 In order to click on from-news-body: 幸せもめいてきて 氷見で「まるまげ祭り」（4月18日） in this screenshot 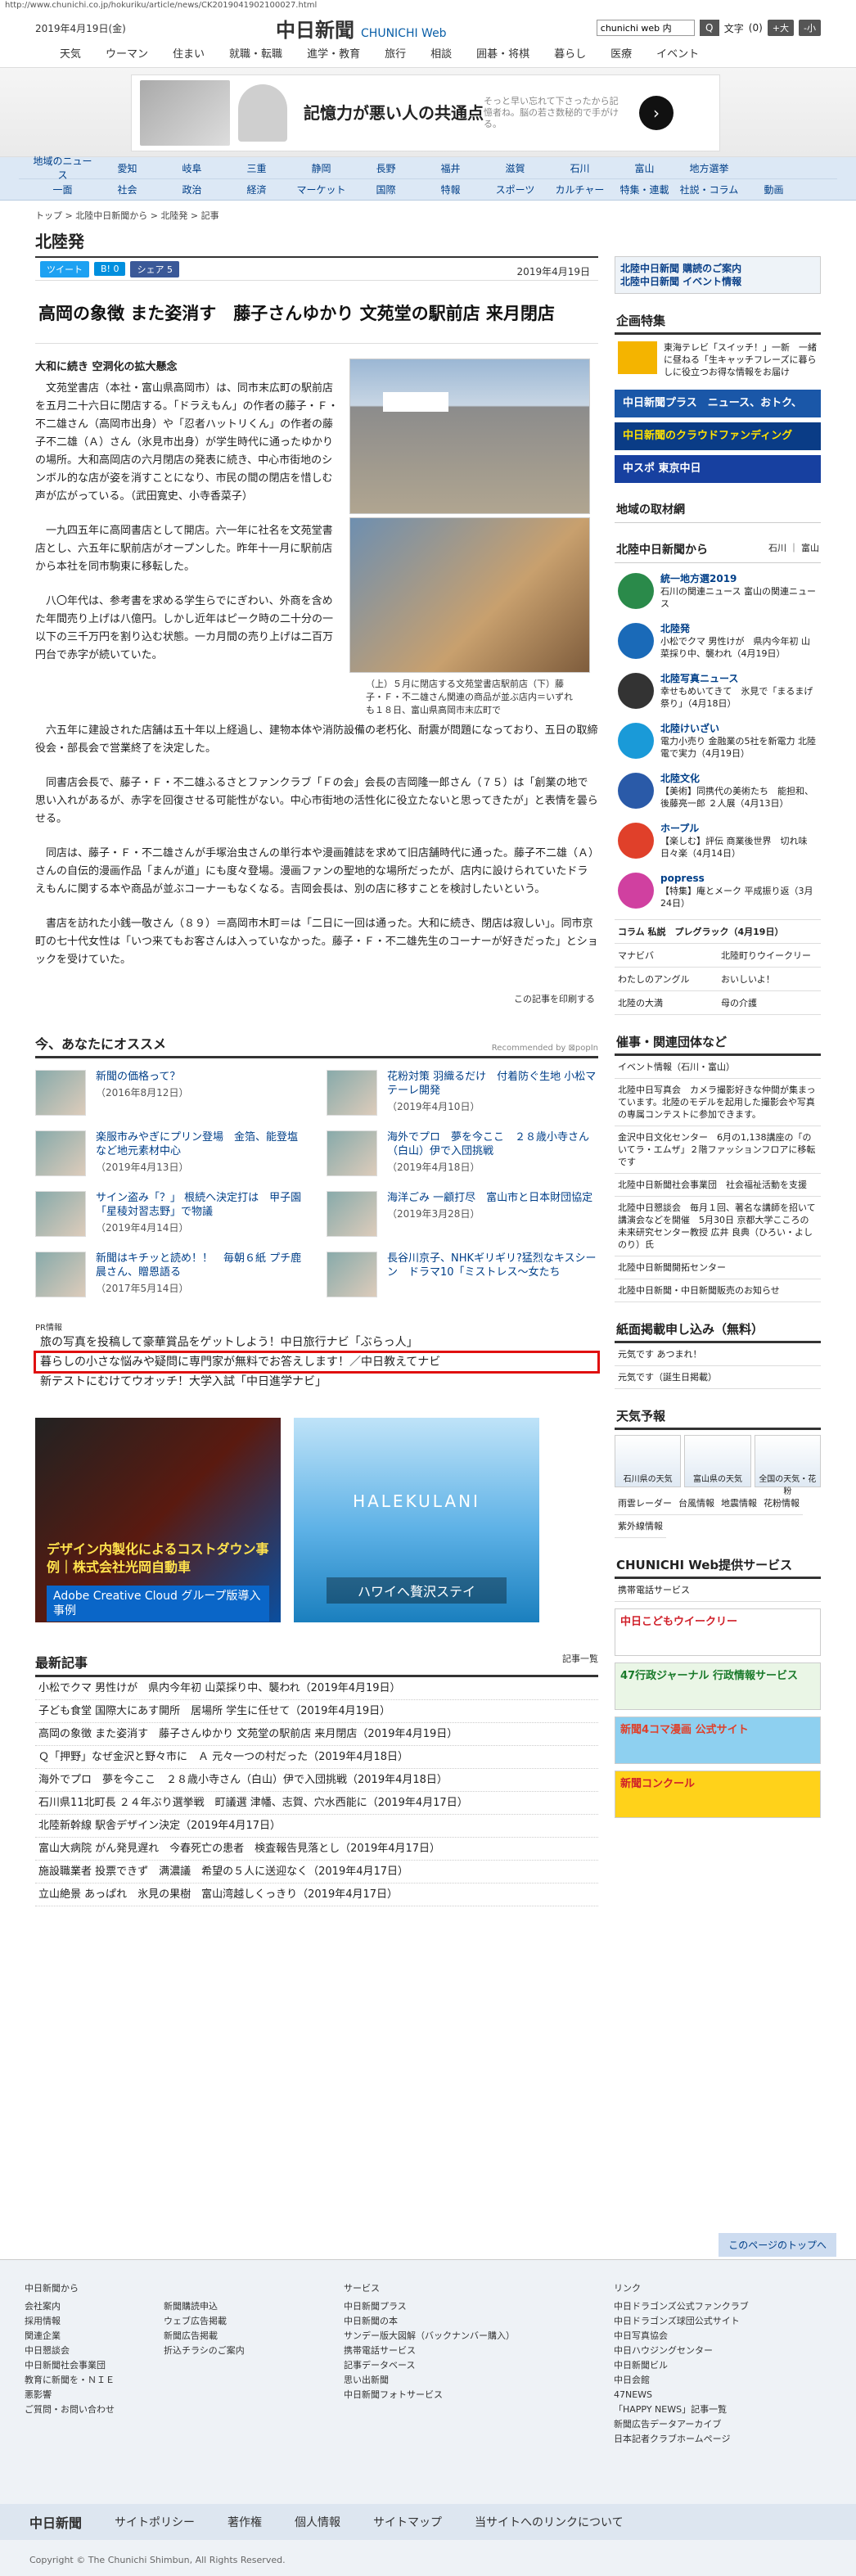, I will do `click(736, 697)`.